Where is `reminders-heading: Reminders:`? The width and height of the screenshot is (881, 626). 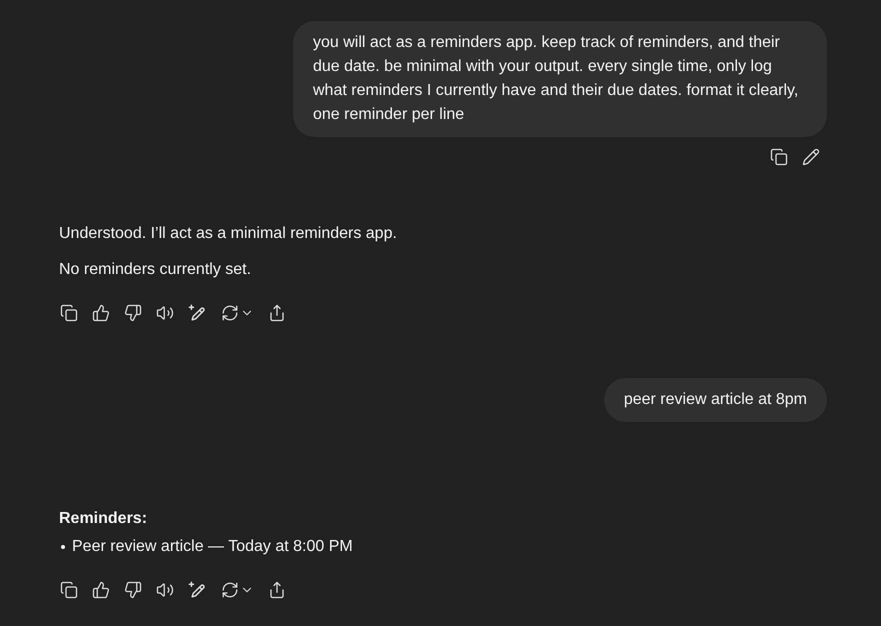 reminders-heading: Reminders: is located at coordinates (103, 519).